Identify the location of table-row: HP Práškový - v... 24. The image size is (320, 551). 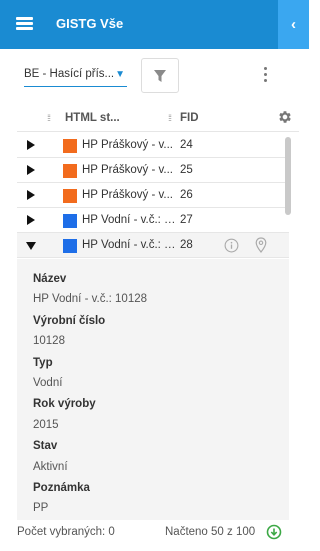
(153, 145).